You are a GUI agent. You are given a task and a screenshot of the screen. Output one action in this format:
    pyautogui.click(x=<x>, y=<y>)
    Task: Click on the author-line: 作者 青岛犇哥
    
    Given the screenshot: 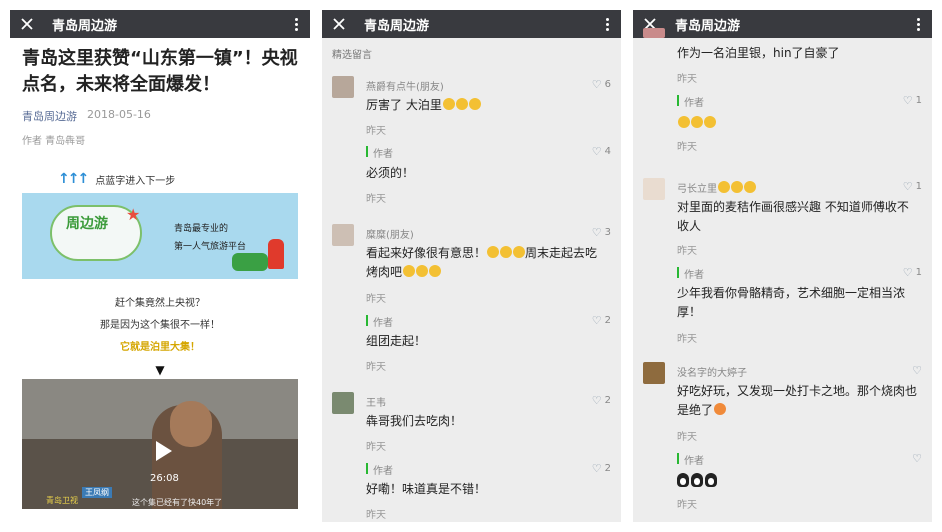 What is the action you would take?
    pyautogui.click(x=54, y=141)
    